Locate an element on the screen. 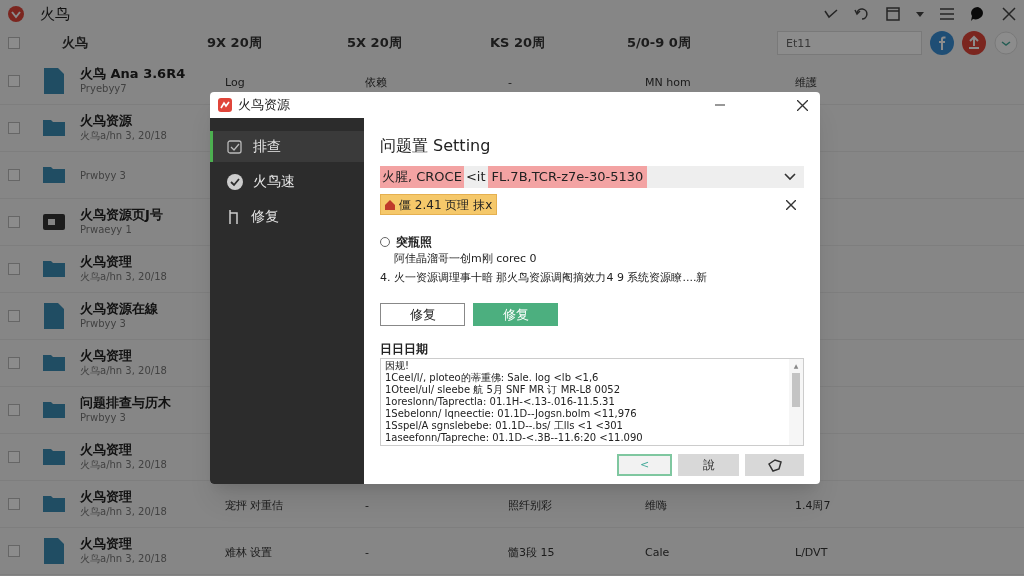  note-text: 4. 火一资源调理事十暗 那火鸟资源调阉摘效力4 9 系统资源瞭....新 is located at coordinates (544, 277).